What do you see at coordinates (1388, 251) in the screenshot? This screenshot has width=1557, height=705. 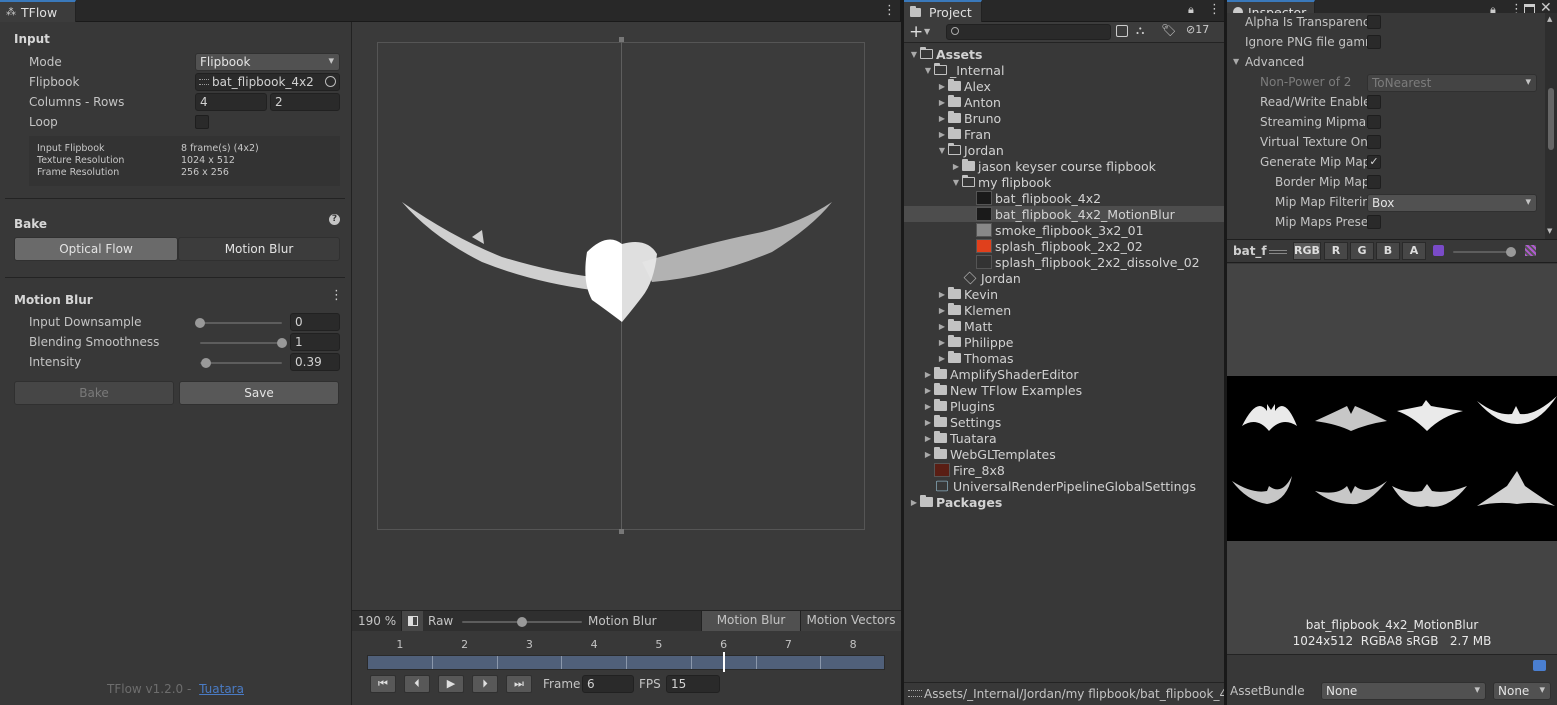 I see `channel-toggle-b: B` at bounding box center [1388, 251].